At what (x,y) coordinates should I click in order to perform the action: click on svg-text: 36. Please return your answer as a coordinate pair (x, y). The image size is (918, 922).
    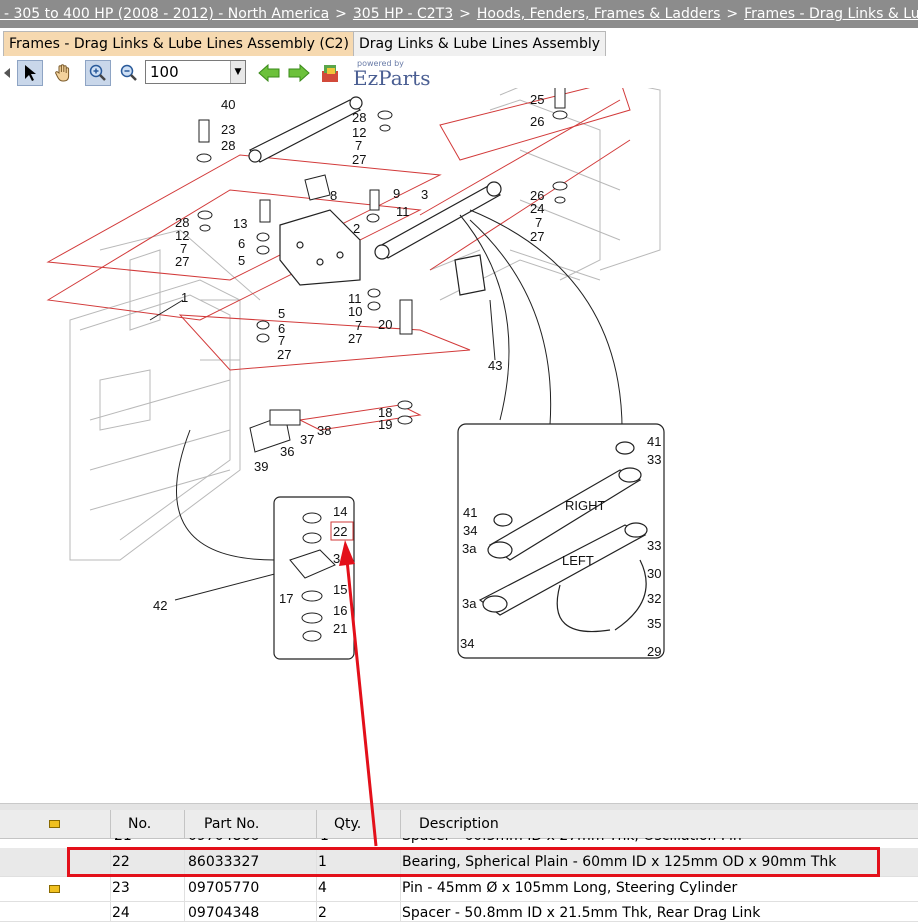
    Looking at the image, I should click on (287, 451).